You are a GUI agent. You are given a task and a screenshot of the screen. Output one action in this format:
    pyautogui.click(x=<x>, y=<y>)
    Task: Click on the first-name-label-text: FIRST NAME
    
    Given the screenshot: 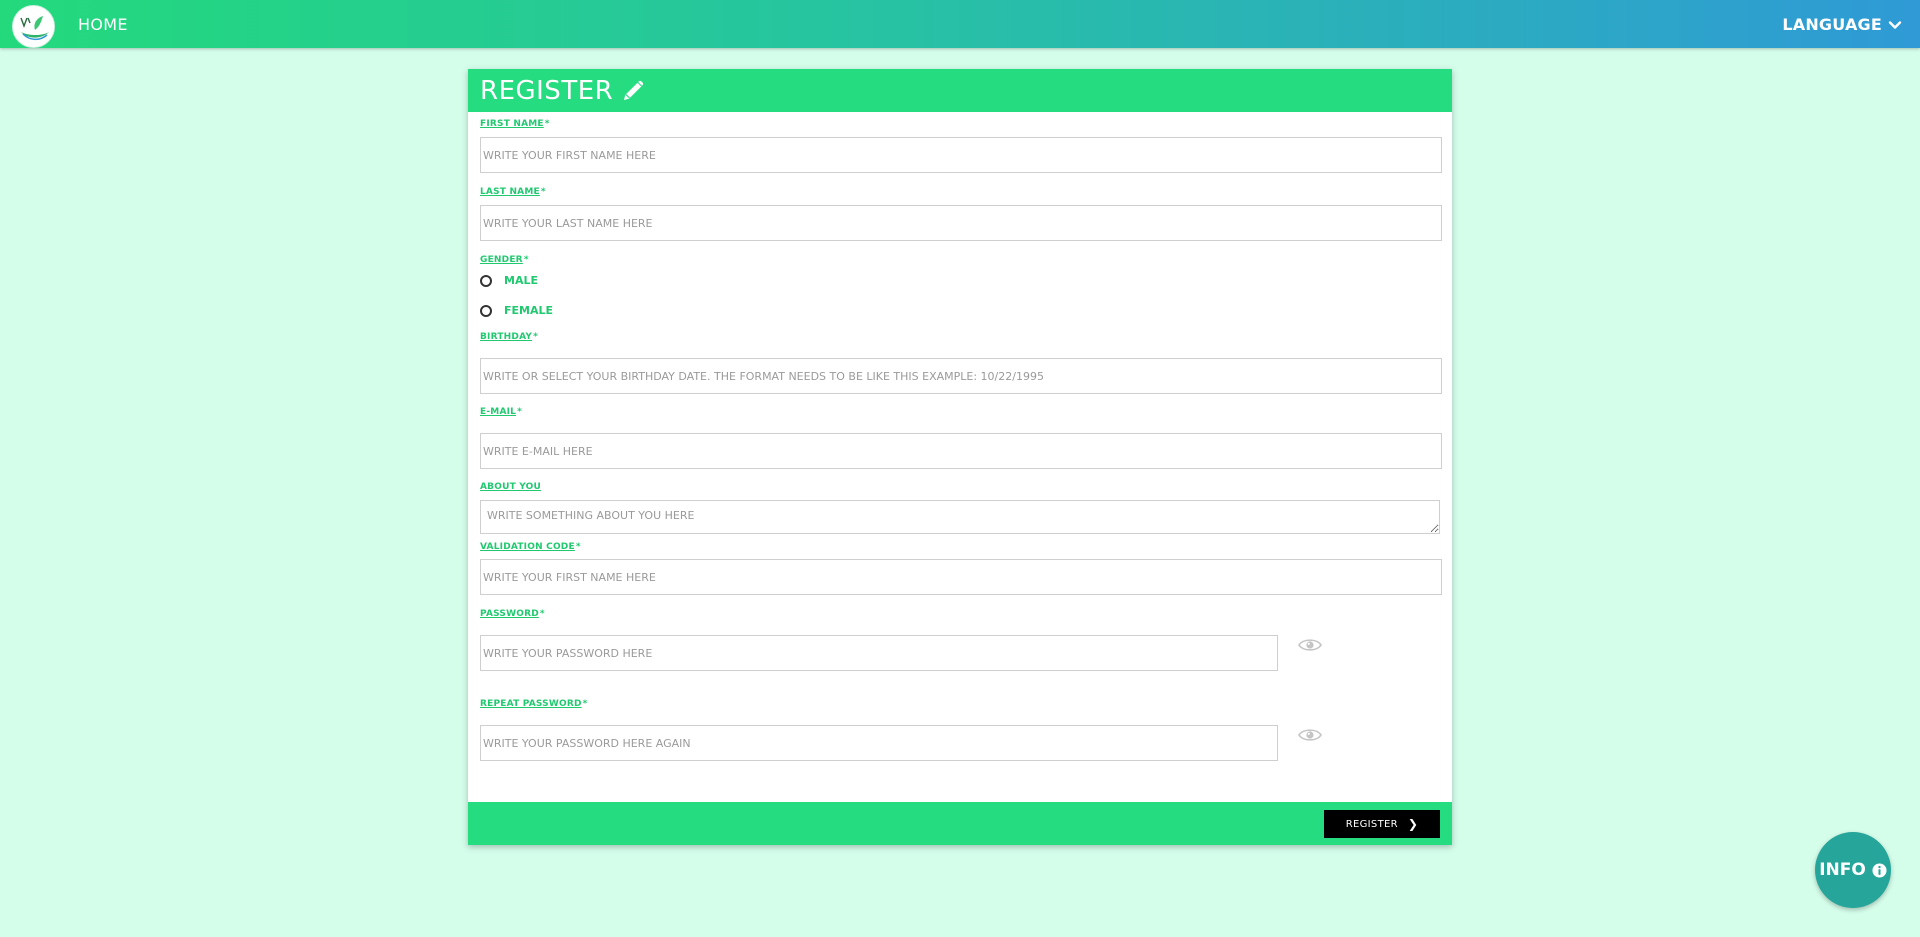 What is the action you would take?
    pyautogui.click(x=512, y=124)
    